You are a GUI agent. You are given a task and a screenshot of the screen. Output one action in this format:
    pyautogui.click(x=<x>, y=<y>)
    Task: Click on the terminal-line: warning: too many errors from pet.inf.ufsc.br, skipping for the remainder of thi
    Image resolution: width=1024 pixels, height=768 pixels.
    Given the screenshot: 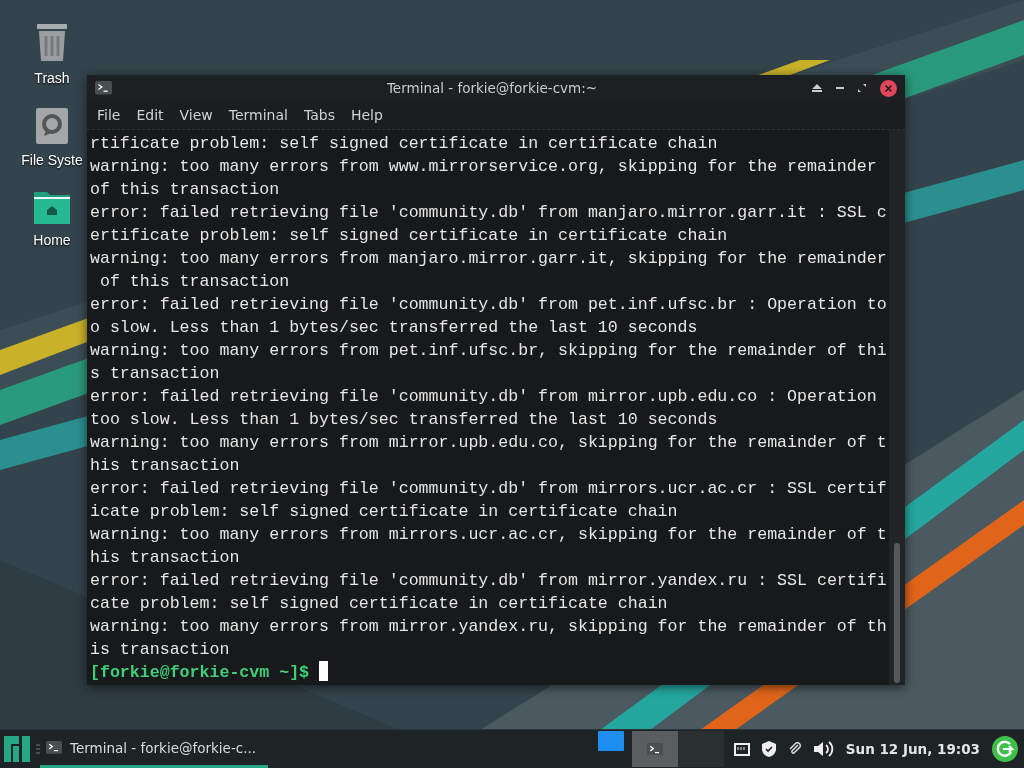 What is the action you would take?
    pyautogui.click(x=489, y=351)
    